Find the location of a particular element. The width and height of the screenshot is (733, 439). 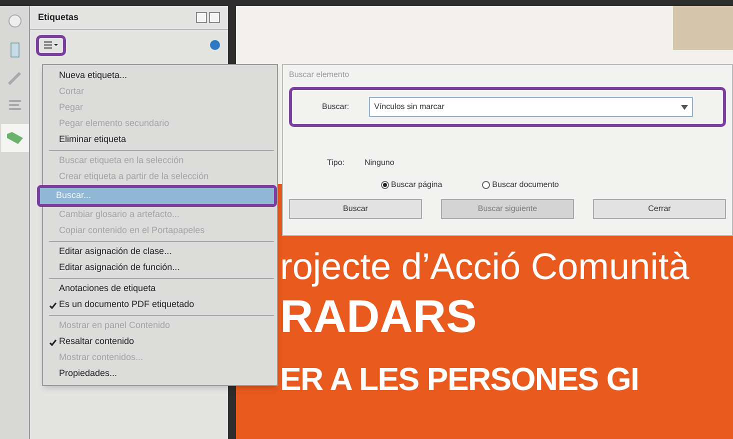

info-icon is located at coordinates (215, 45).